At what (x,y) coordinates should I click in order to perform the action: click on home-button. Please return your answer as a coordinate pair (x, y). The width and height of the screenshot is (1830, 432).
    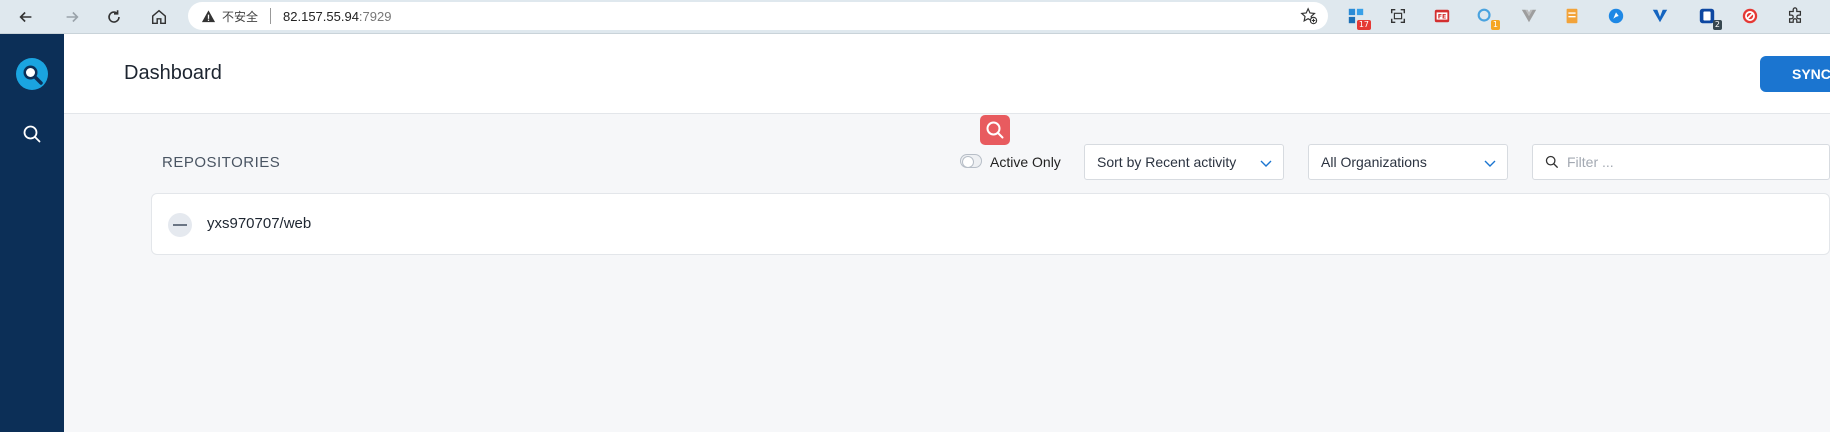
    Looking at the image, I should click on (159, 17).